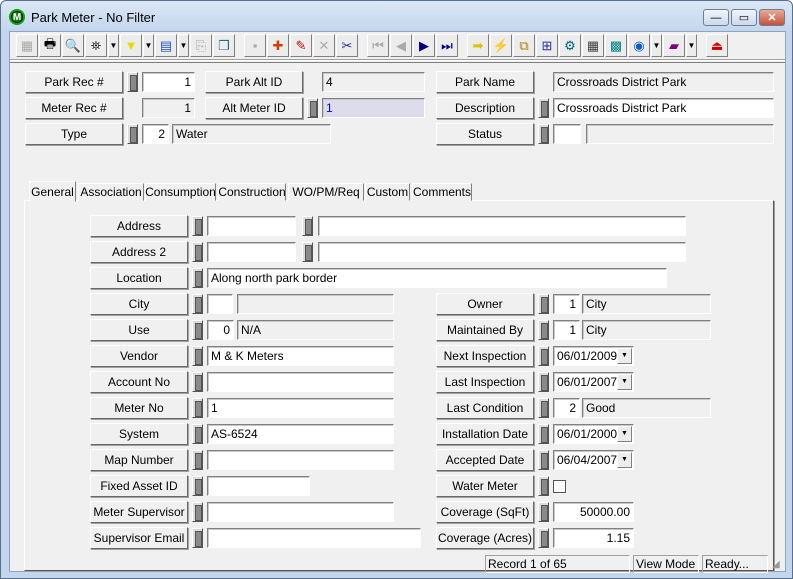 This screenshot has width=793, height=579. Describe the element at coordinates (543, 382) in the screenshot. I see `last-inspection-grip` at that location.